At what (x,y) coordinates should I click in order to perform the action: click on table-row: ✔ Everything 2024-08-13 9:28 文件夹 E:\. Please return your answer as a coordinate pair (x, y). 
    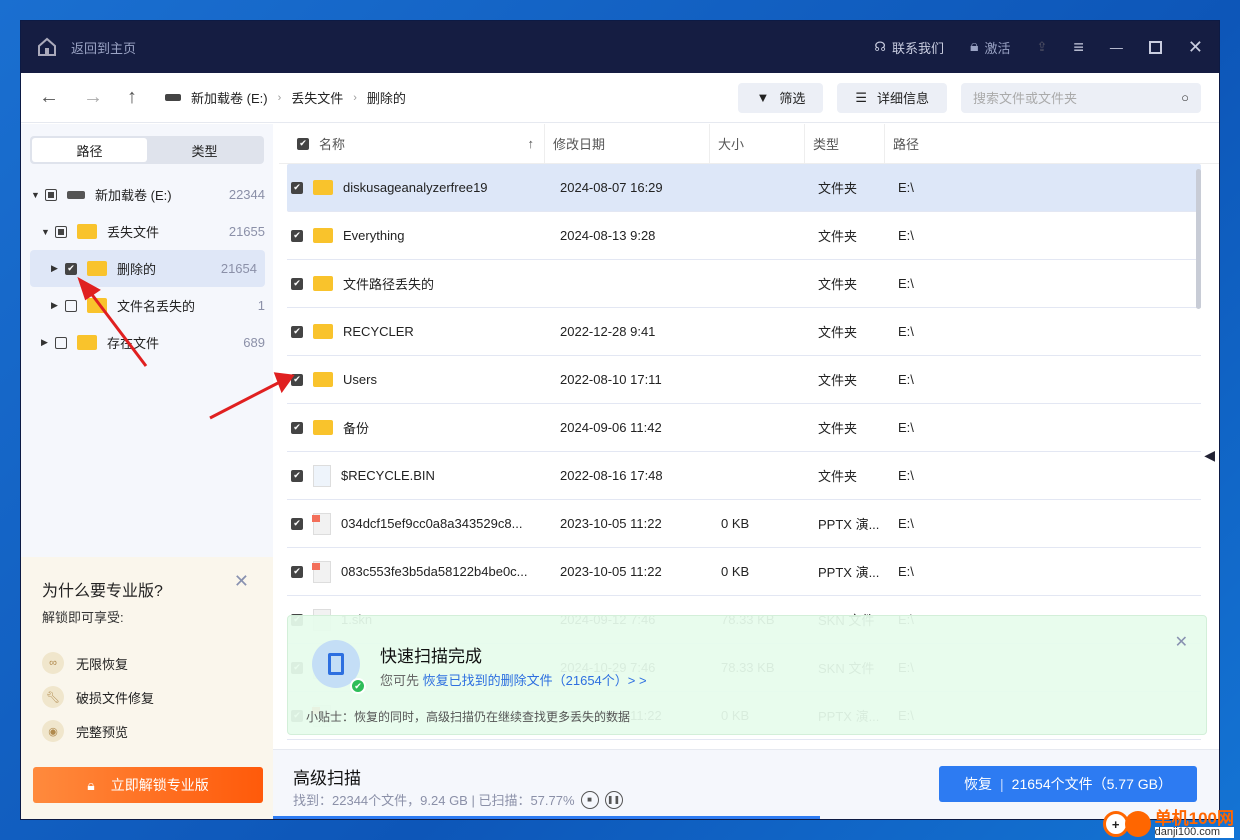
    Looking at the image, I should click on (744, 236).